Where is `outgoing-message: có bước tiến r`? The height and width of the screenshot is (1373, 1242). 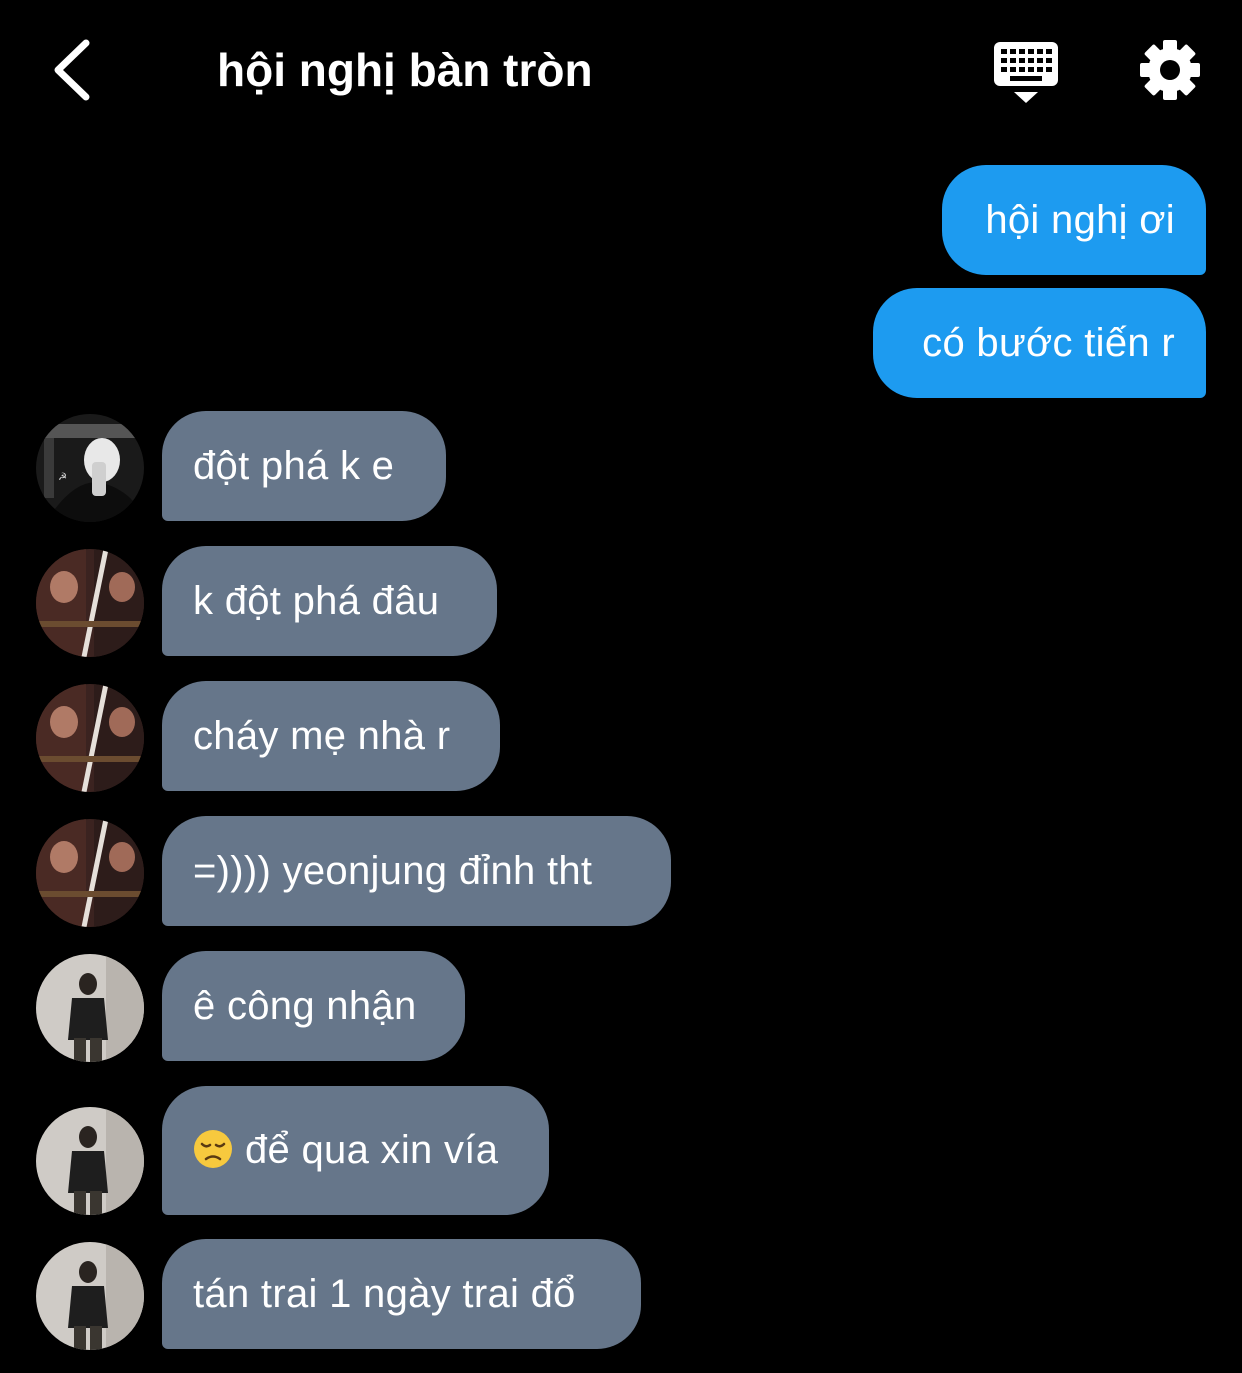
outgoing-message: có bước tiến r is located at coordinates (1039, 343).